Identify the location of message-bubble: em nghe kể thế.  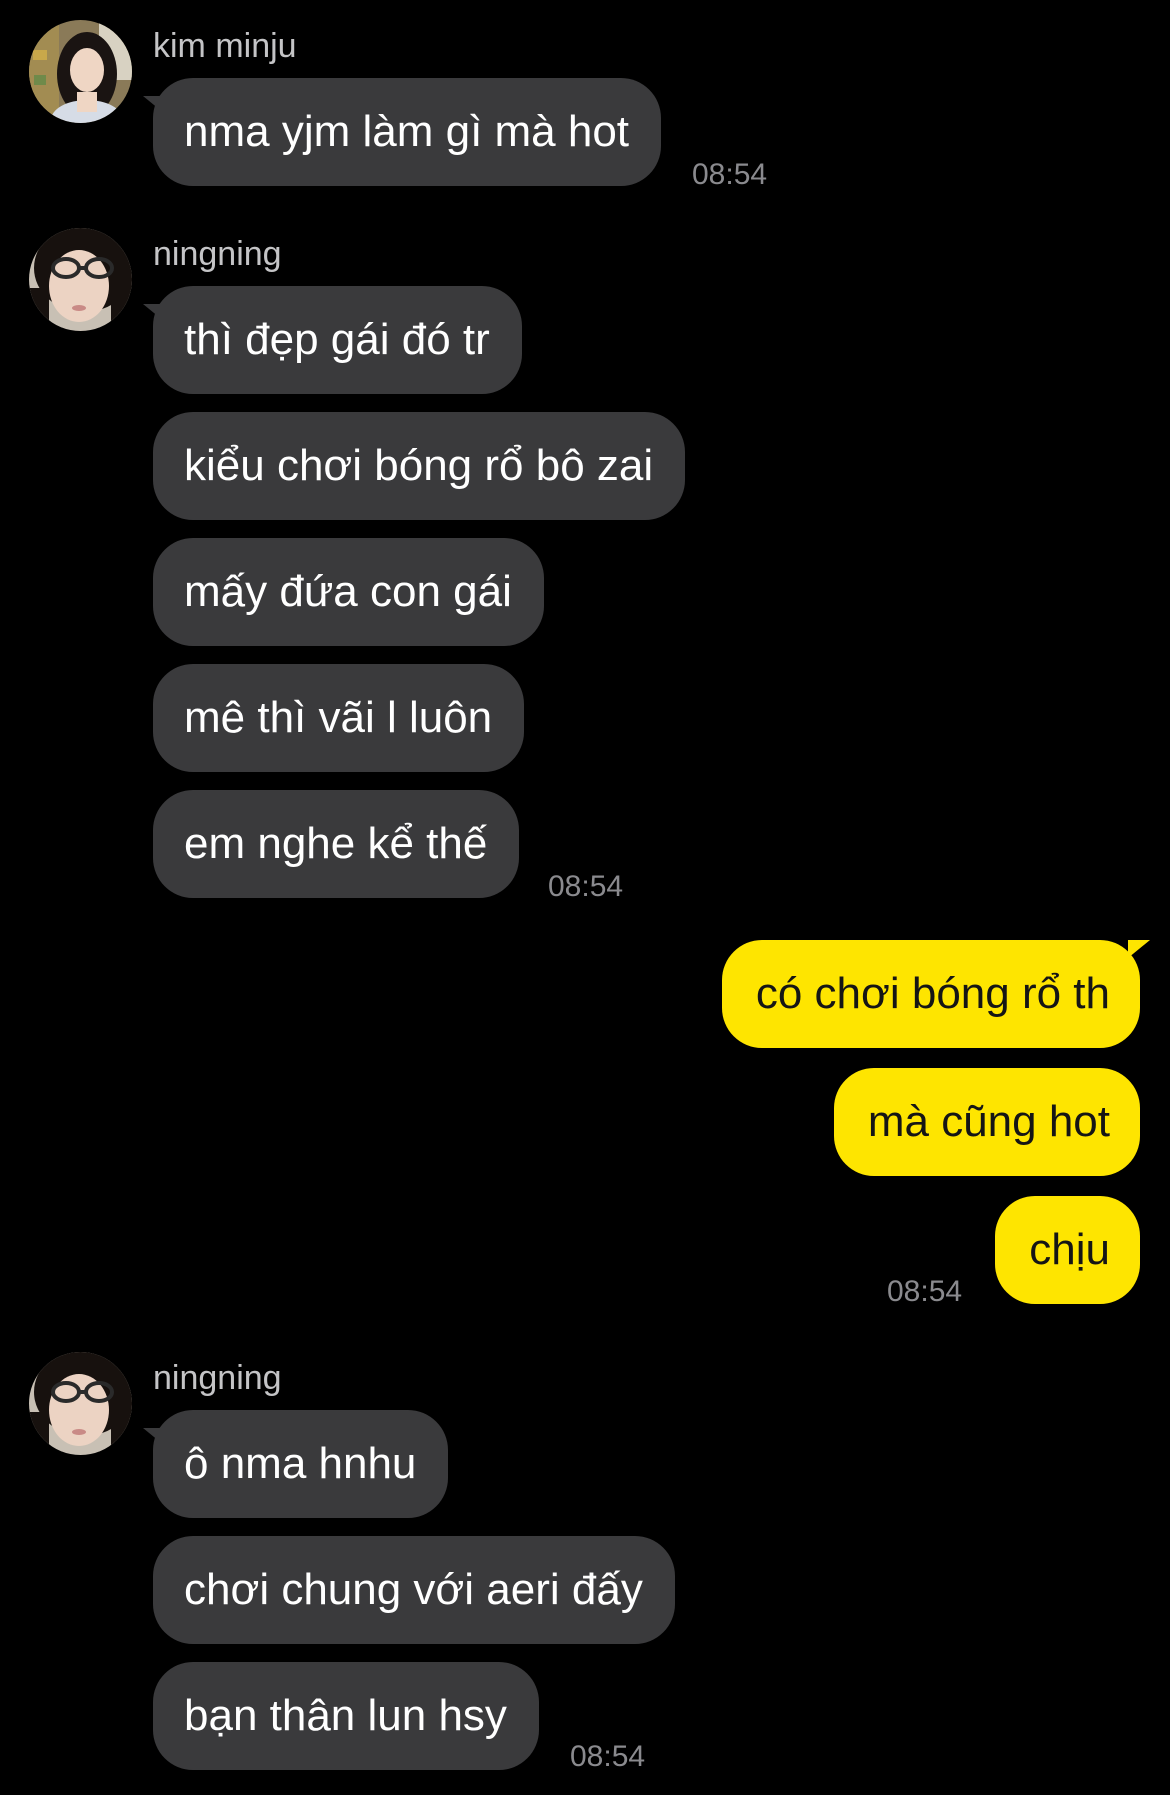
(336, 844).